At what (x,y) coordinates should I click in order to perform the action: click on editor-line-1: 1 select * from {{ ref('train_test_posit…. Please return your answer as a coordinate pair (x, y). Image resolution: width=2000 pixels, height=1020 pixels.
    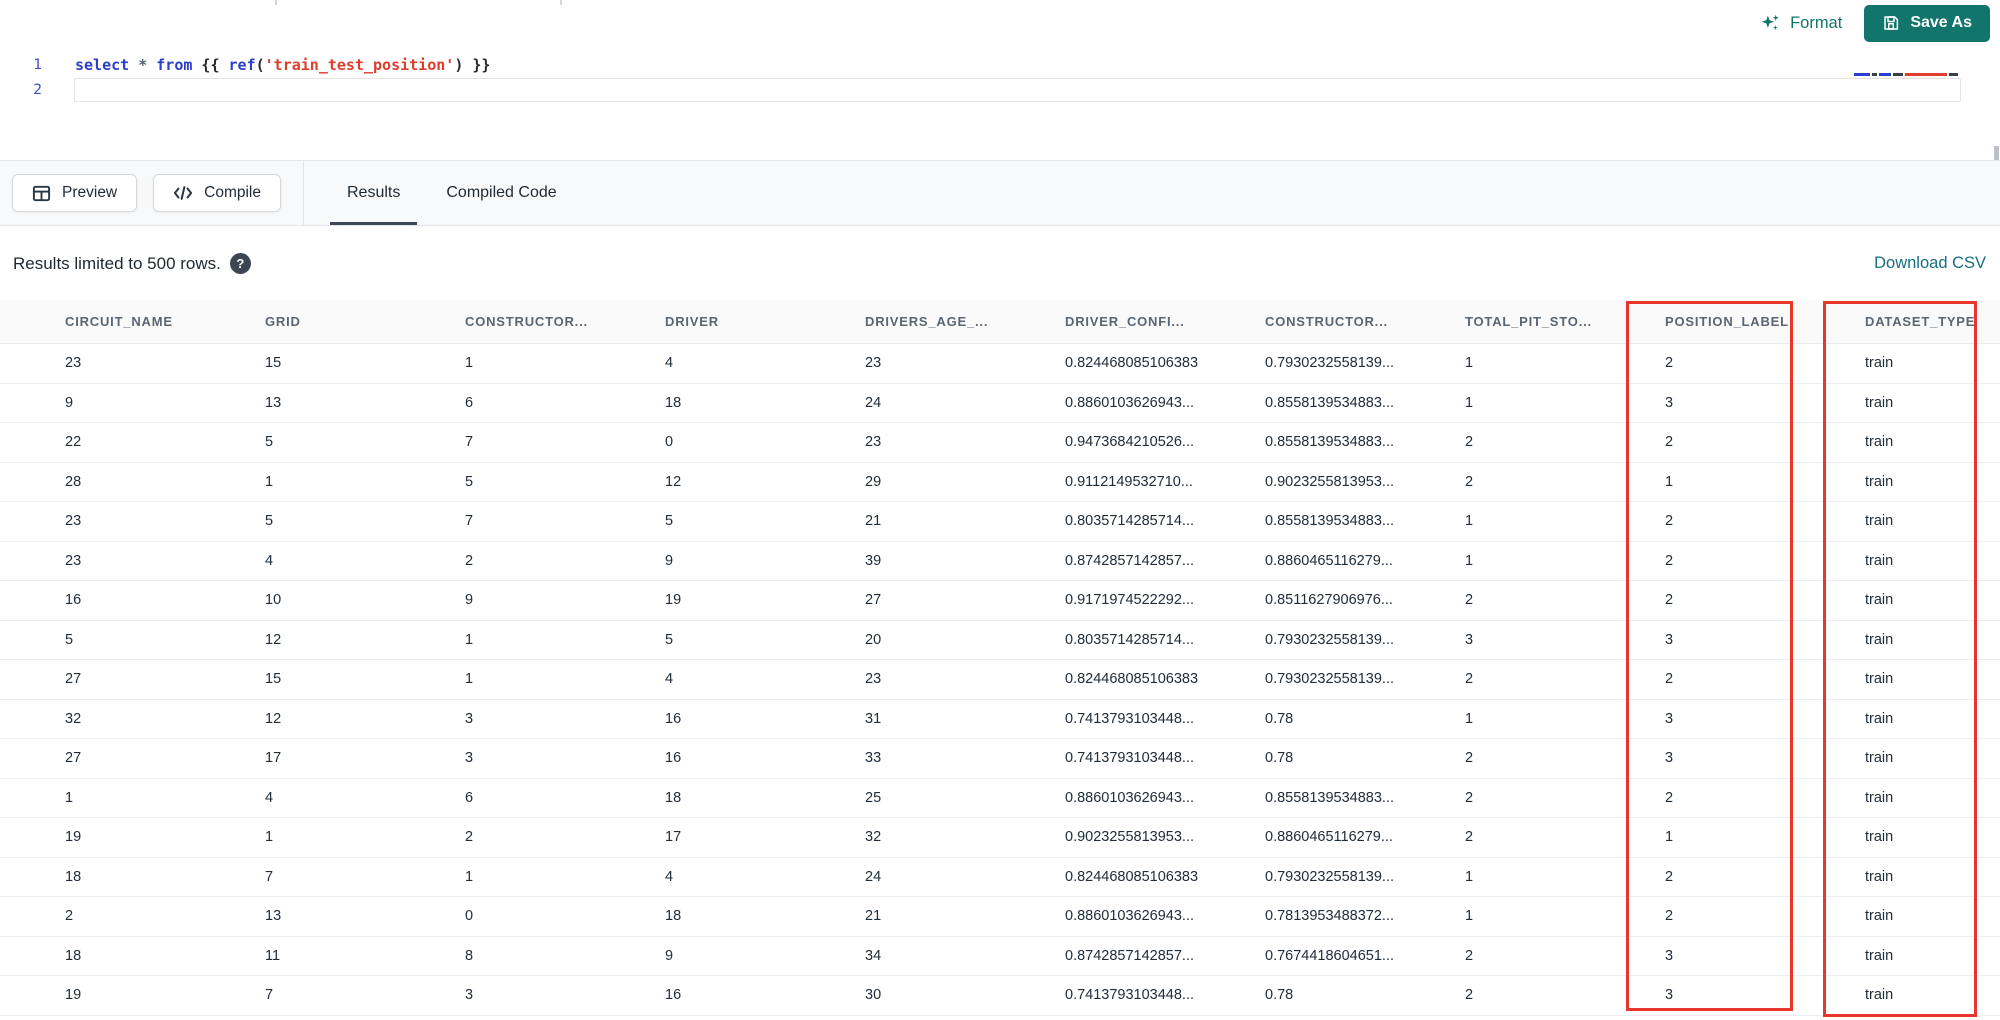
    Looking at the image, I should click on (1000, 64).